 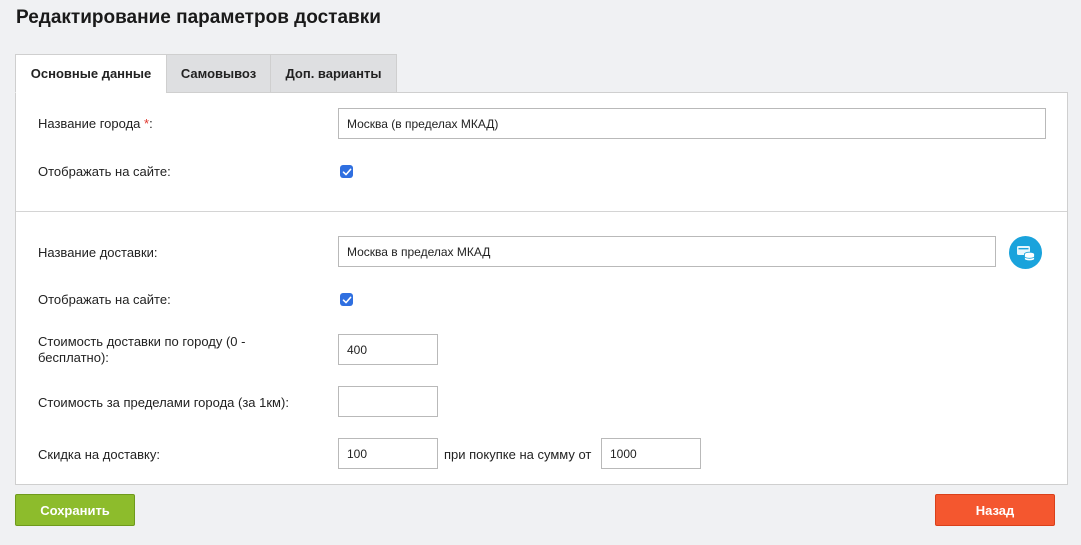 I want to click on database-icon-glyph, so click(x=1025, y=253).